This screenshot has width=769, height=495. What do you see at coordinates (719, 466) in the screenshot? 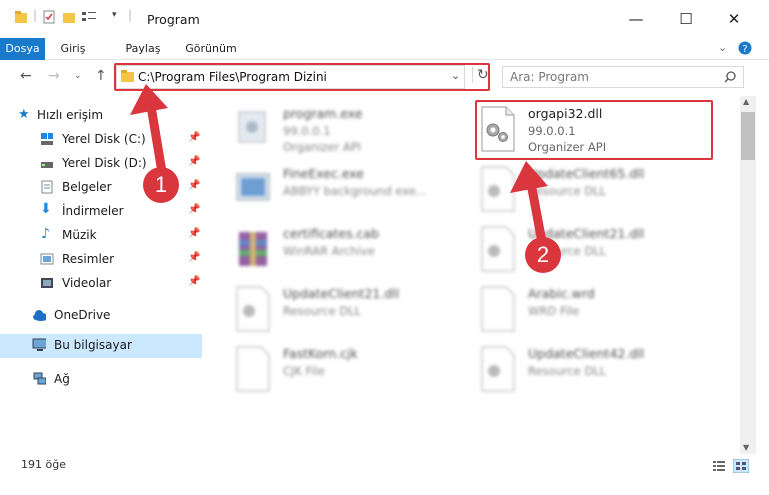
I see `details-view-icon` at bounding box center [719, 466].